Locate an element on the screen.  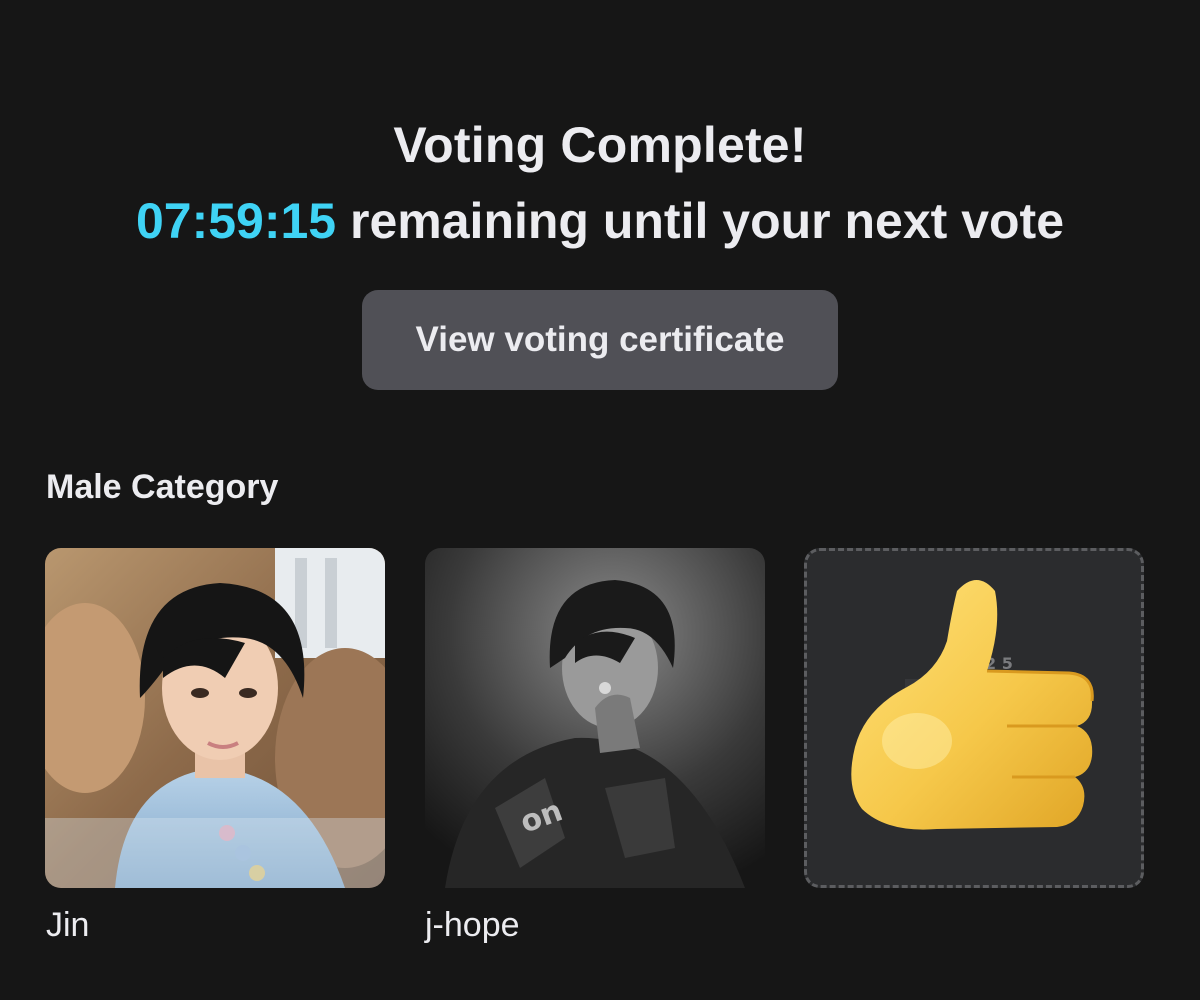
thumbs-up-icon: 2 5 is located at coordinates (972, 705).